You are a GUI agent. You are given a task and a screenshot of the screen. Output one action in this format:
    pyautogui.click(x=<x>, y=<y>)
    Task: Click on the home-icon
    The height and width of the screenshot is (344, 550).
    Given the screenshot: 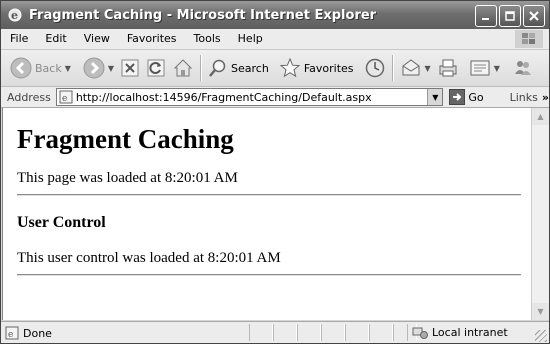 What is the action you would take?
    pyautogui.click(x=183, y=68)
    